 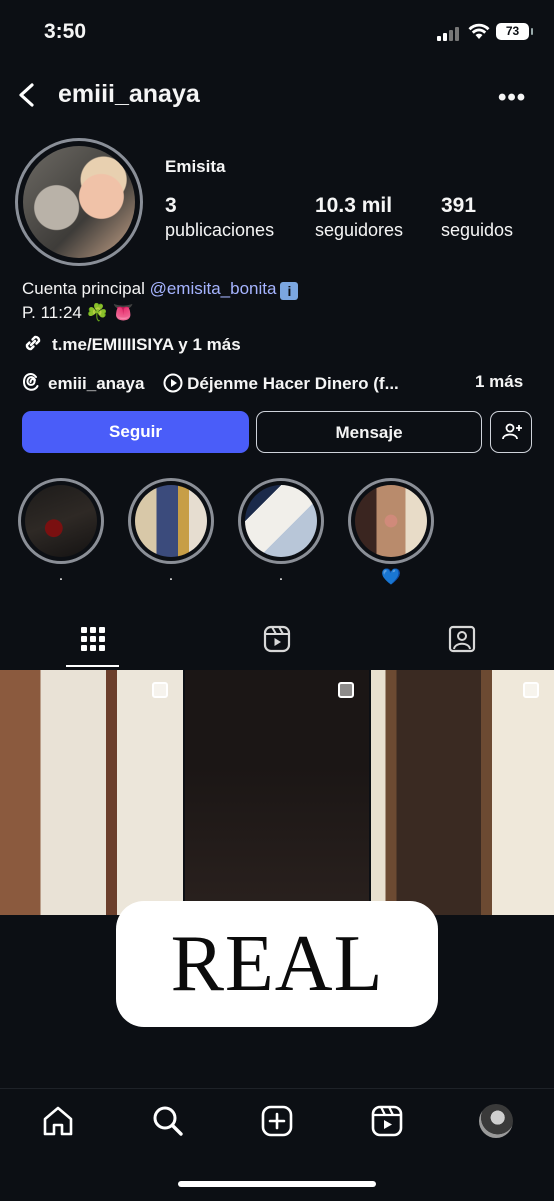 What do you see at coordinates (78, 312) in the screenshot?
I see `bio-line-2: P. 11:24 ☘️ 👅` at bounding box center [78, 312].